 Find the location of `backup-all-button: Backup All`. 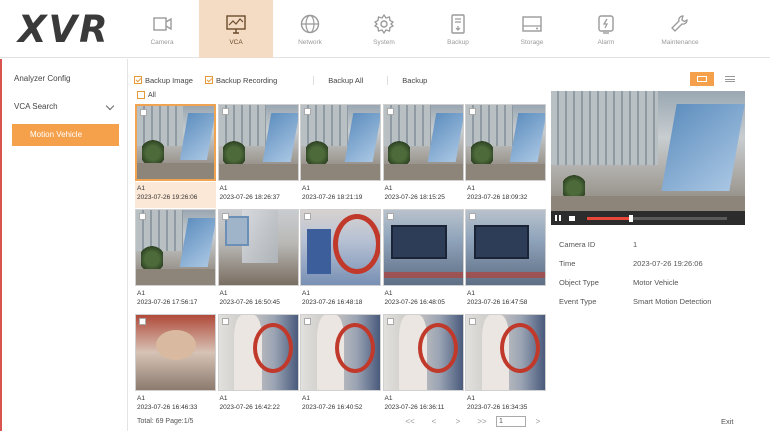

backup-all-button: Backup All is located at coordinates (338, 80).